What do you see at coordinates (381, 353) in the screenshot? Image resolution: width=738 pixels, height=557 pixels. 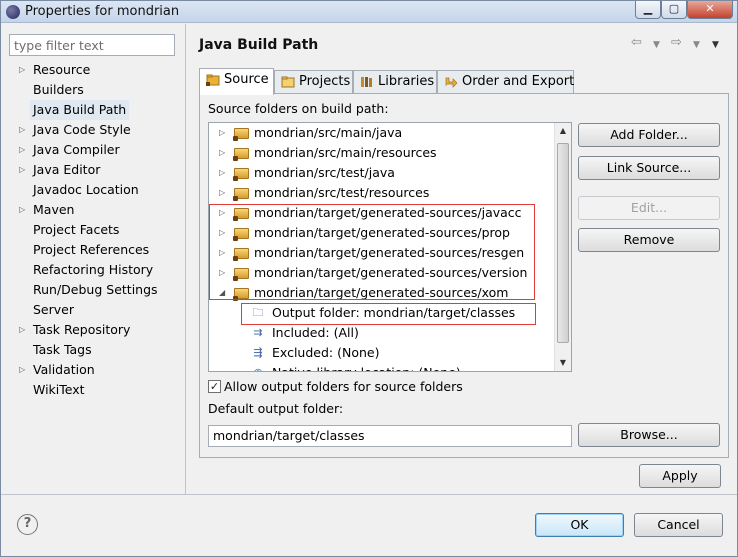 I see `tree-row-attribute: ⇶ Excluded: (None)` at bounding box center [381, 353].